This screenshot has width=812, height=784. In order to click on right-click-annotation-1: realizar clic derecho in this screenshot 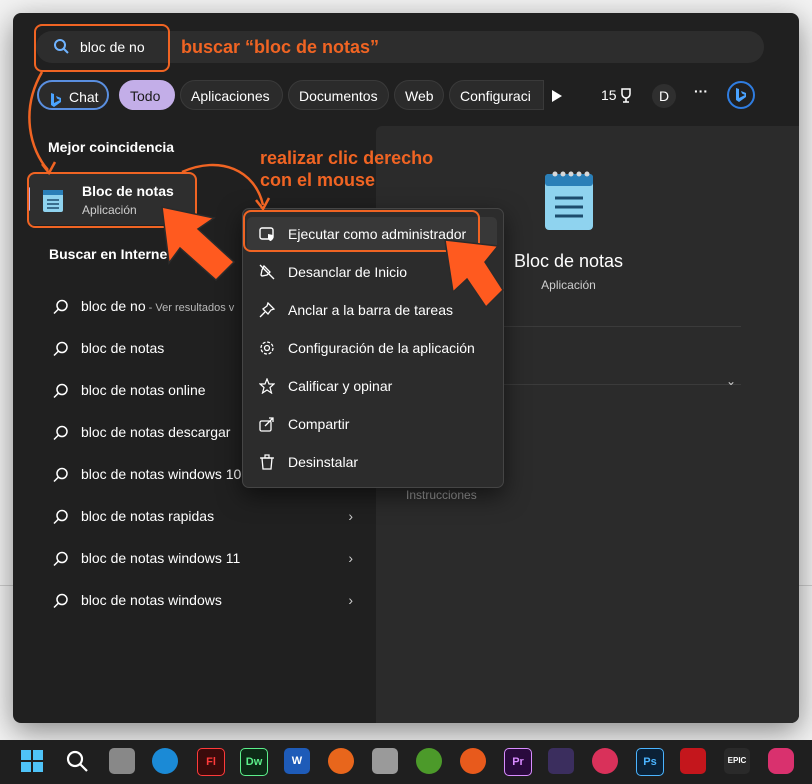, I will do `click(347, 158)`.